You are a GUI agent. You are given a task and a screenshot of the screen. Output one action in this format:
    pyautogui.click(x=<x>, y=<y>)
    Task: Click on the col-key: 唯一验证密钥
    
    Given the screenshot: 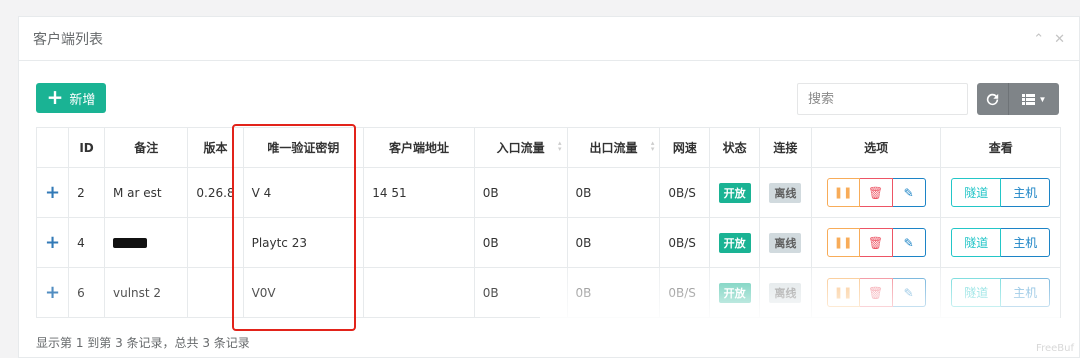 What is the action you would take?
    pyautogui.click(x=303, y=147)
    